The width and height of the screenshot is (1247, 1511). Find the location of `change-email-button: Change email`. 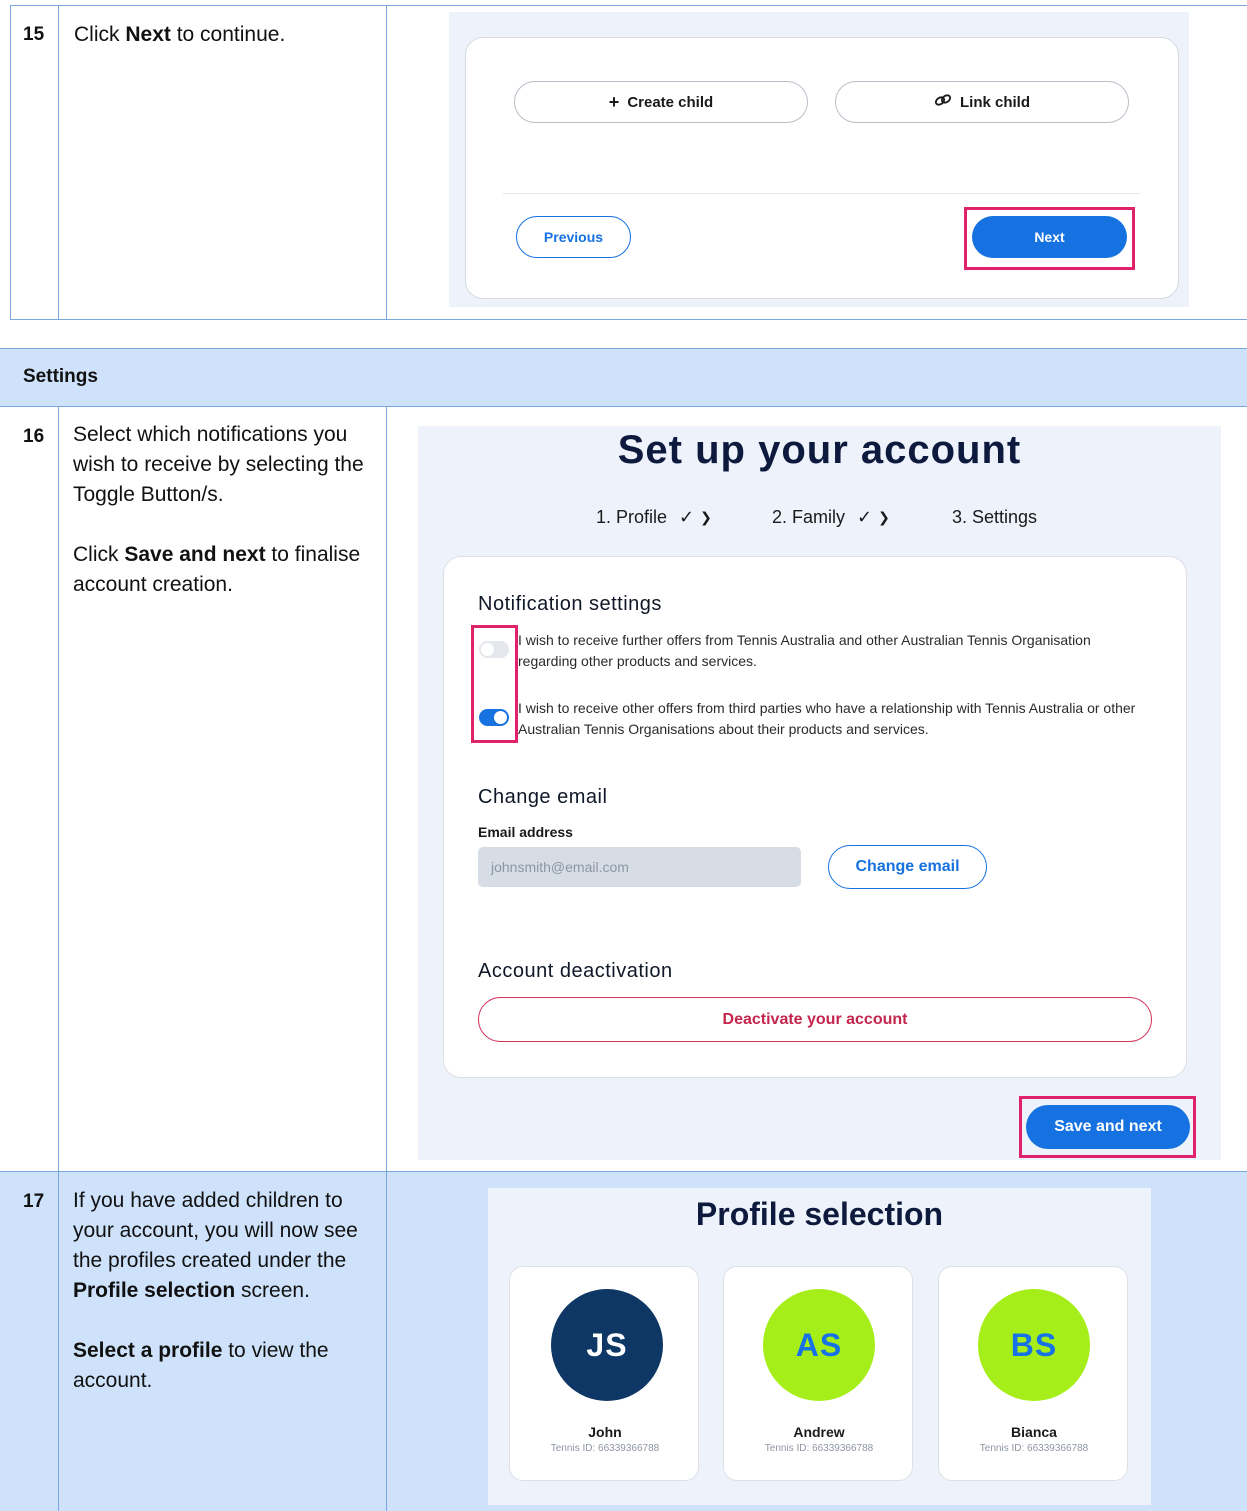

change-email-button: Change email is located at coordinates (907, 867).